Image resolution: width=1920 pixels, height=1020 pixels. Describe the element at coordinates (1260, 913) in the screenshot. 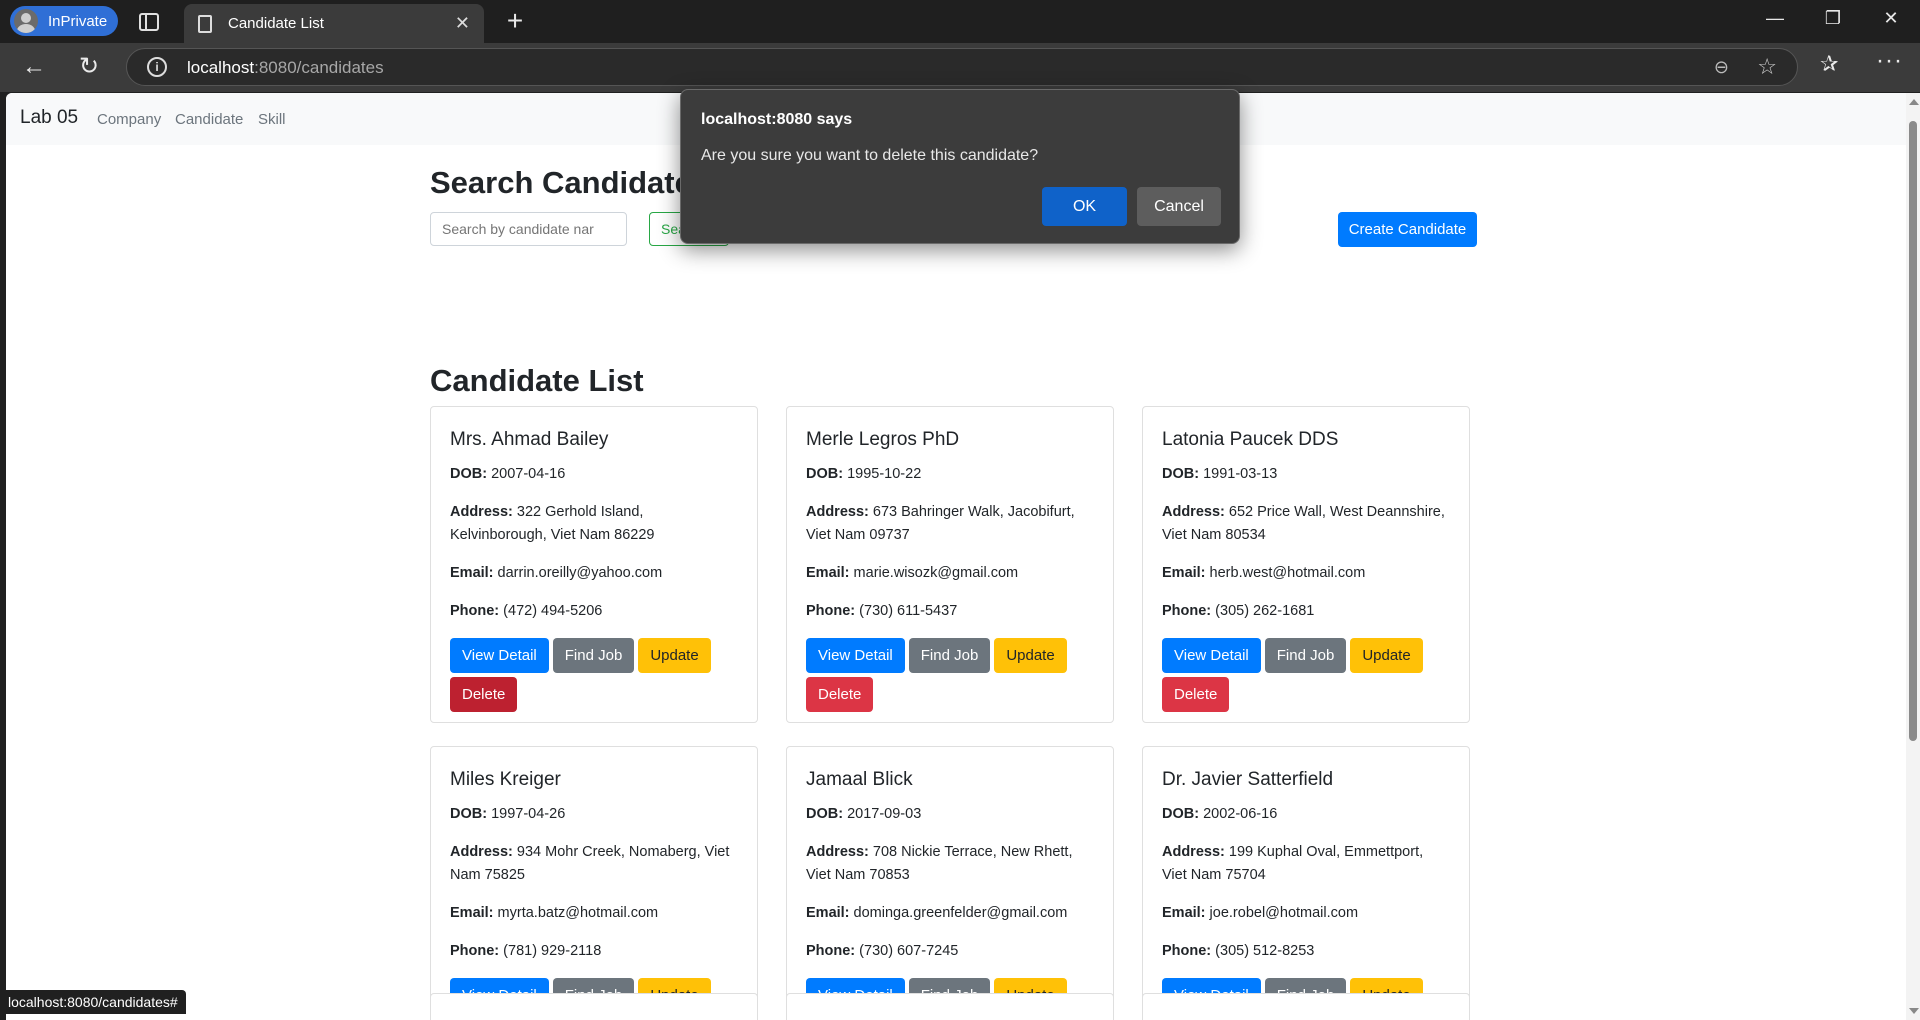

I see `candidate-email: Email: joe.robel@hotmail.com` at that location.